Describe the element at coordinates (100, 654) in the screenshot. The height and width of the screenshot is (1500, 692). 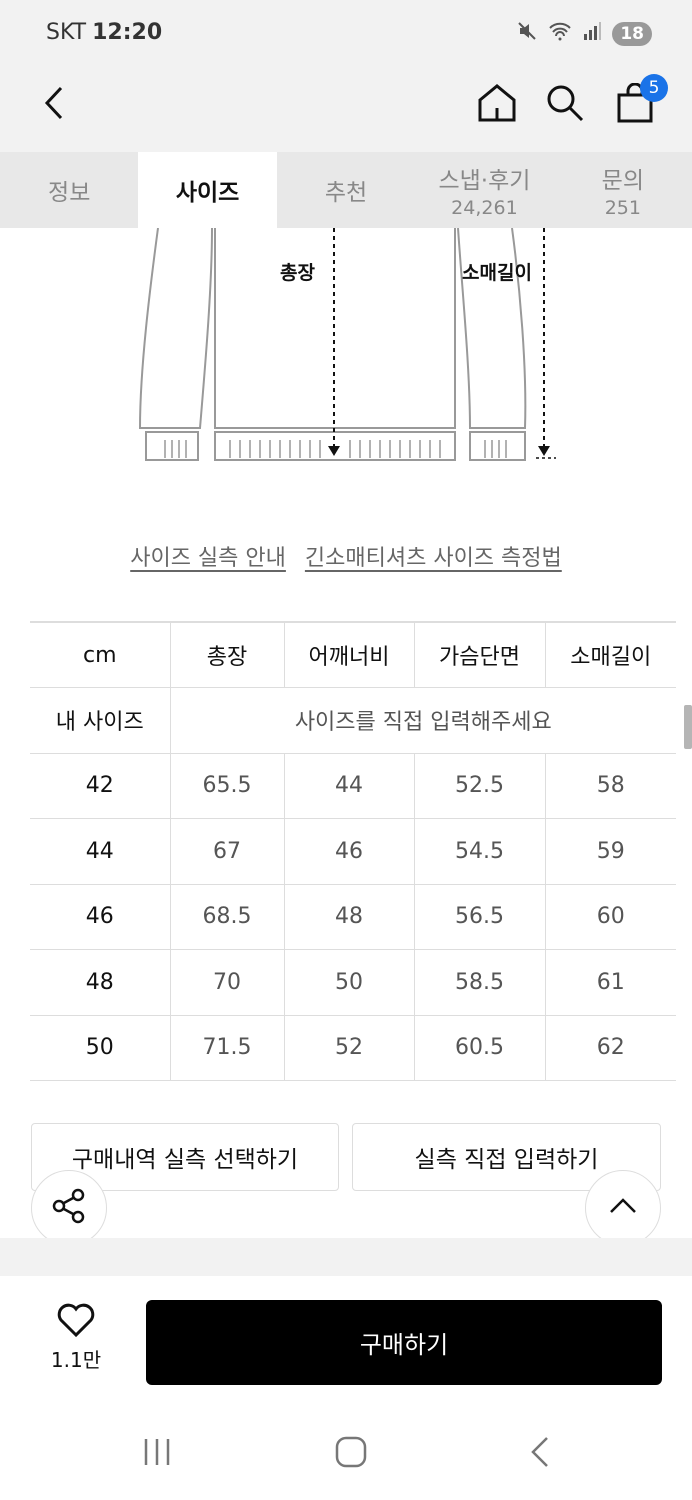
I see `header-cell: cm` at that location.